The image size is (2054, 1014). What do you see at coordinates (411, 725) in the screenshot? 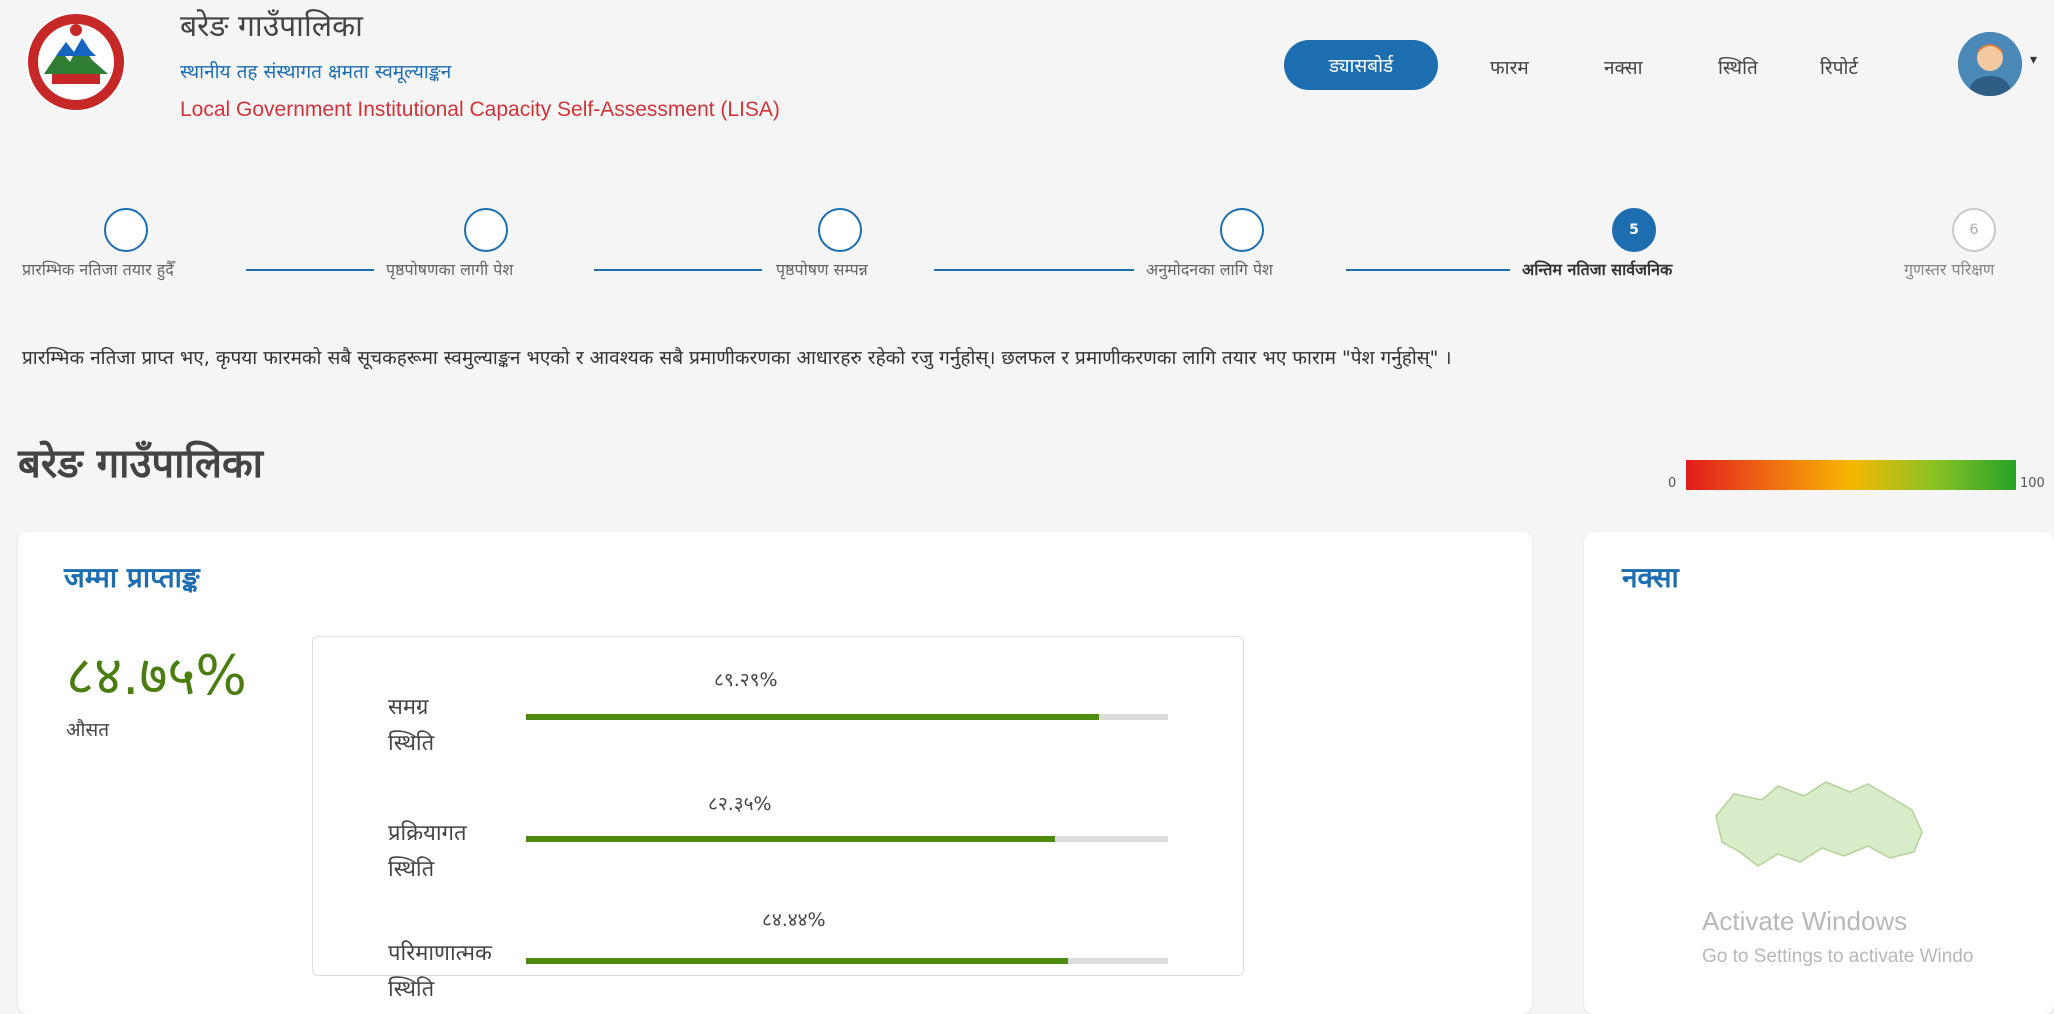
I see `bar-label: समग्र स्थिति` at bounding box center [411, 725].